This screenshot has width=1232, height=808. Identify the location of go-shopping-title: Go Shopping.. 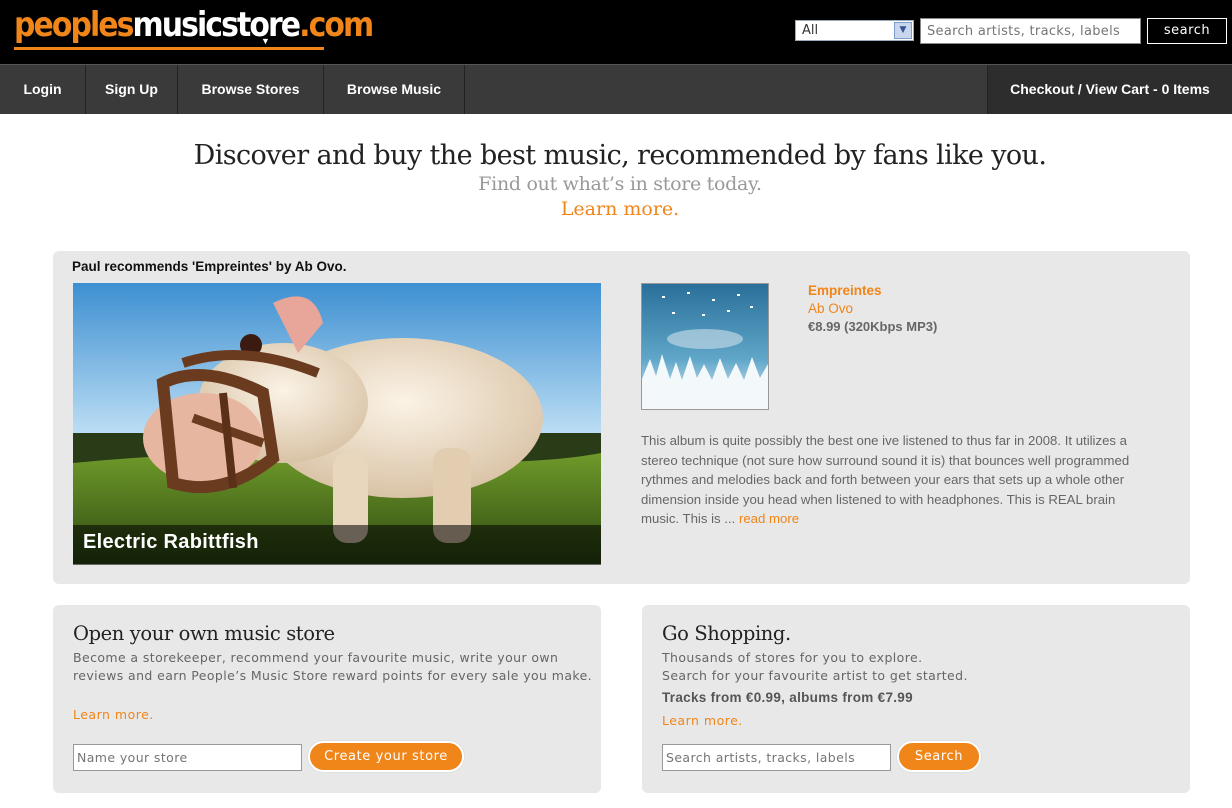
(726, 633).